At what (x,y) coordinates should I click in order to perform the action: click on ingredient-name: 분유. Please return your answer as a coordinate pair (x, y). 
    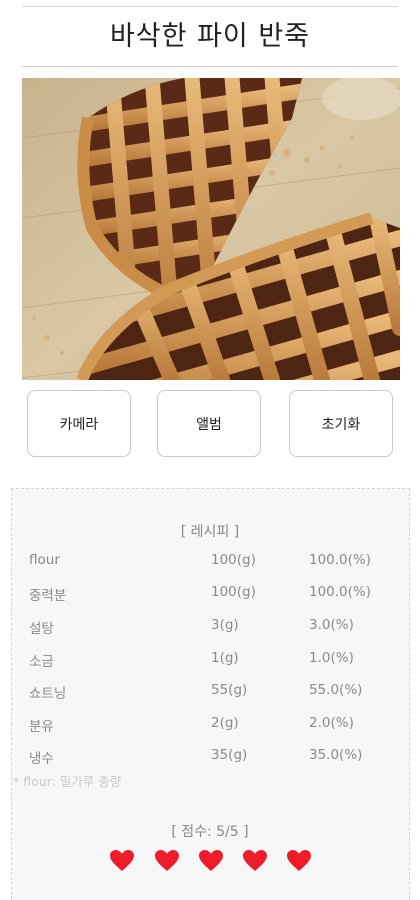
    Looking at the image, I should click on (41, 727).